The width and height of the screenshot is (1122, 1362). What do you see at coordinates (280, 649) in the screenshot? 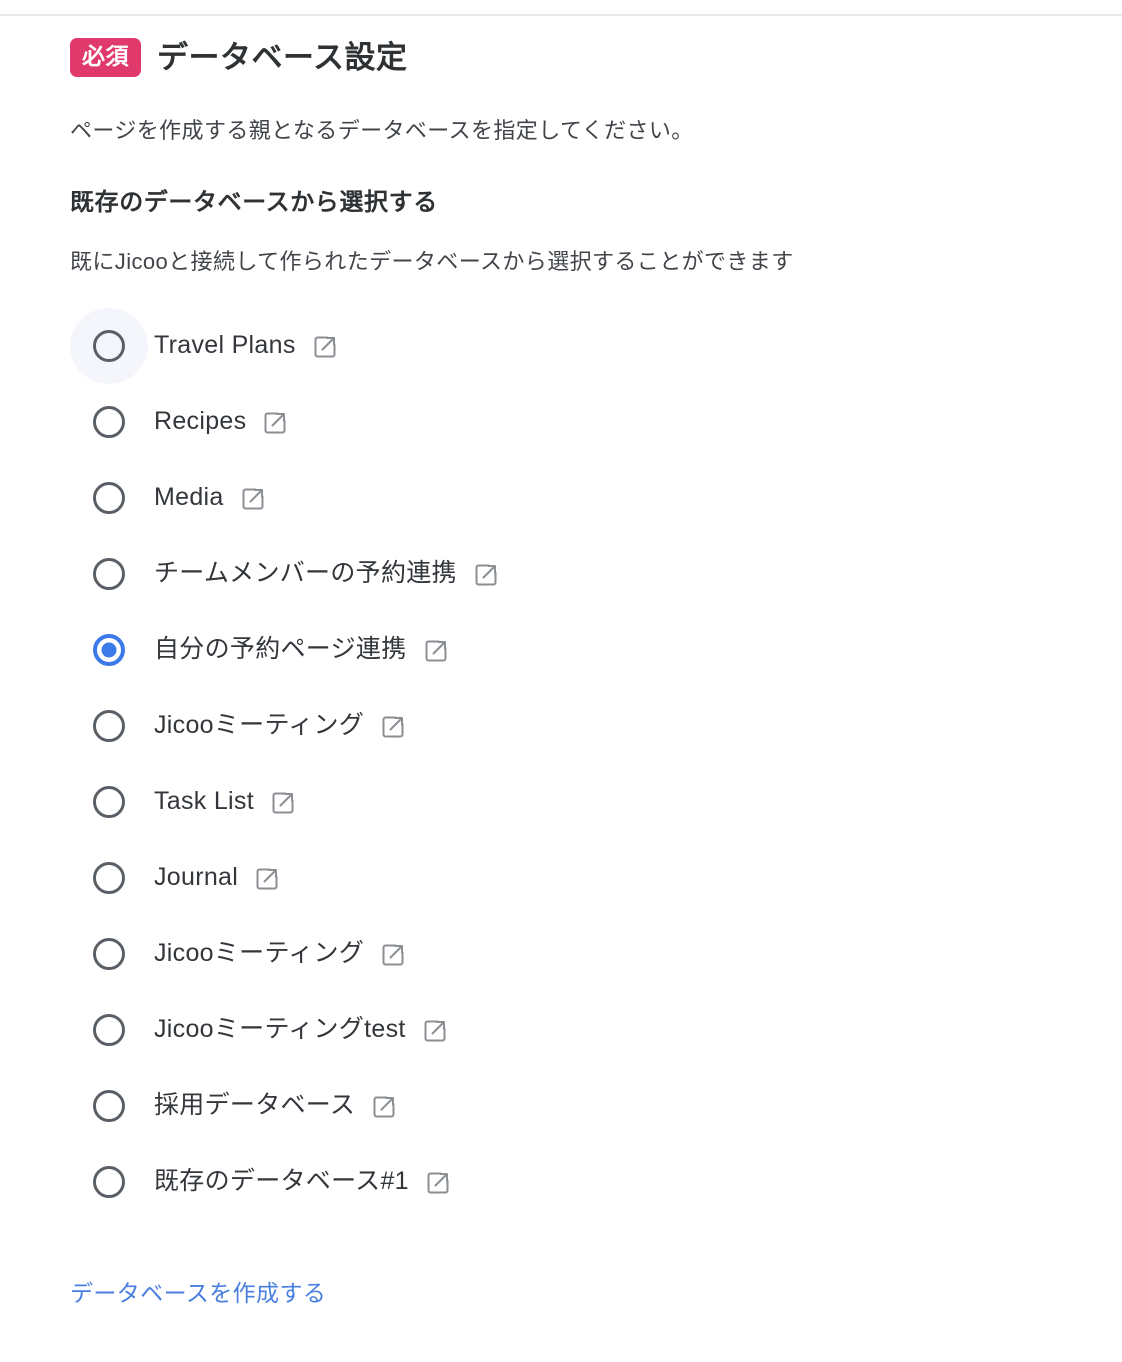
I see `database-radio-label: 自分の予約ページ連携` at bounding box center [280, 649].